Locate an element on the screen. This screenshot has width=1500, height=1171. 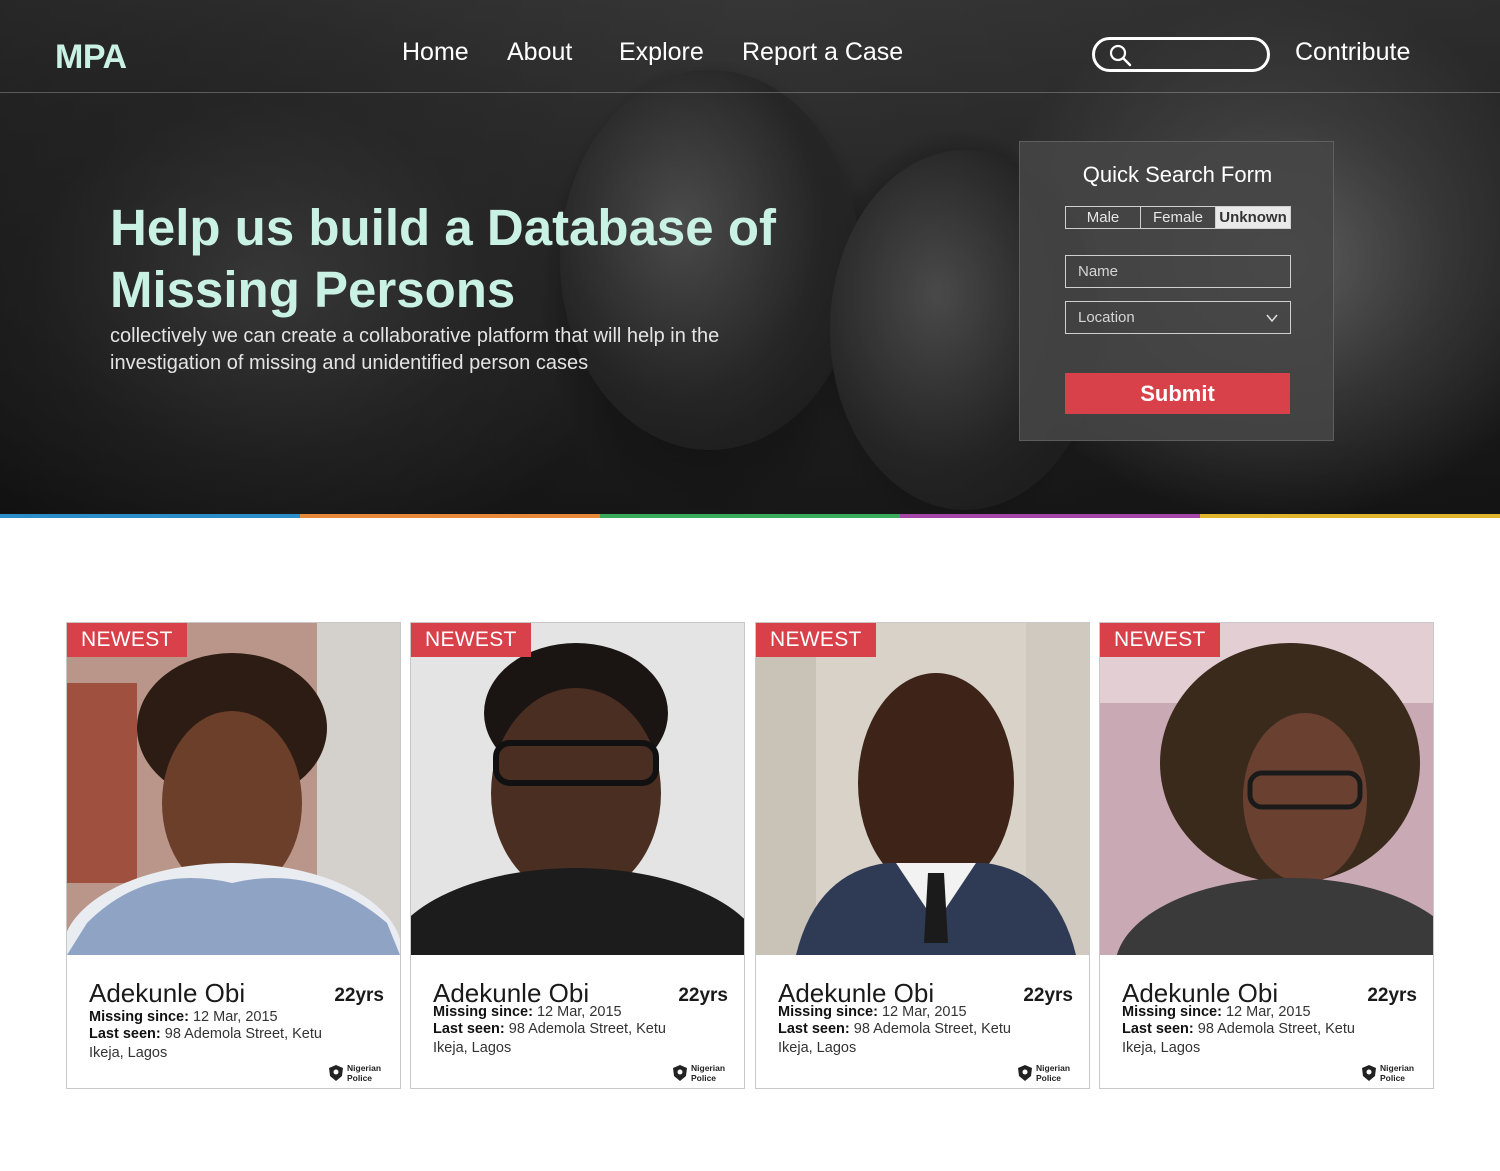
gender-selector: Male Female Unknown is located at coordinates (1178, 217).